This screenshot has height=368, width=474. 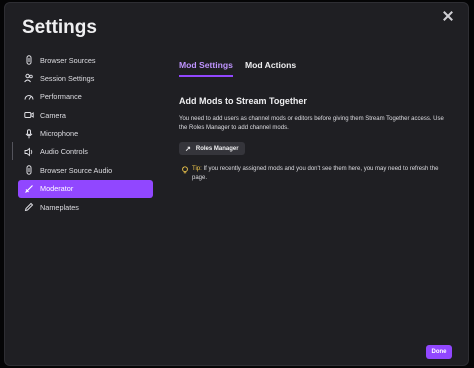 What do you see at coordinates (29, 133) in the screenshot?
I see `microphone-icon` at bounding box center [29, 133].